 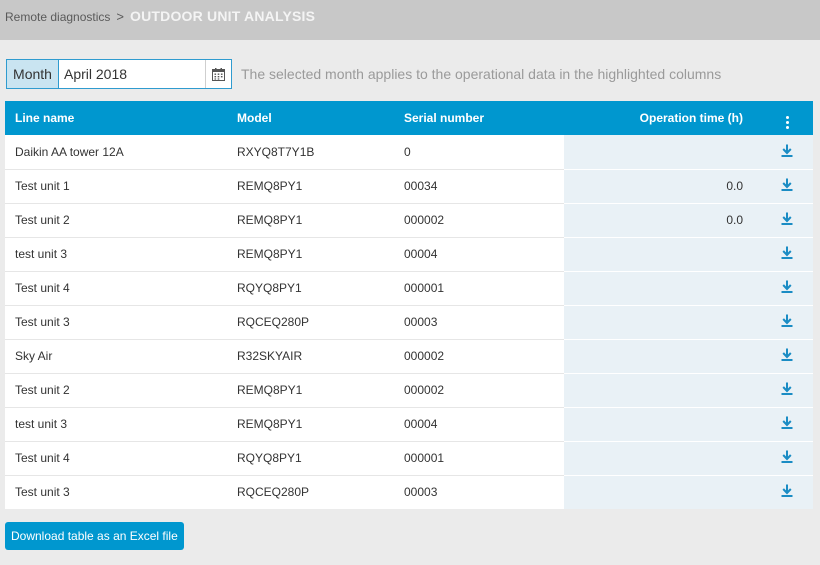 I want to click on model-cell: RXYQ8T7Y1B, so click(x=310, y=152).